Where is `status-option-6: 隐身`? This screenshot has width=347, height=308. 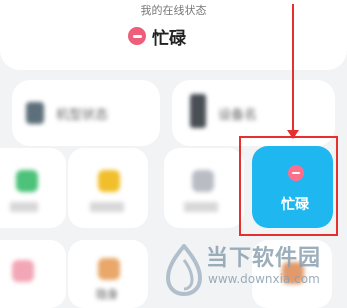 status-option-6: 隐身 is located at coordinates (108, 274).